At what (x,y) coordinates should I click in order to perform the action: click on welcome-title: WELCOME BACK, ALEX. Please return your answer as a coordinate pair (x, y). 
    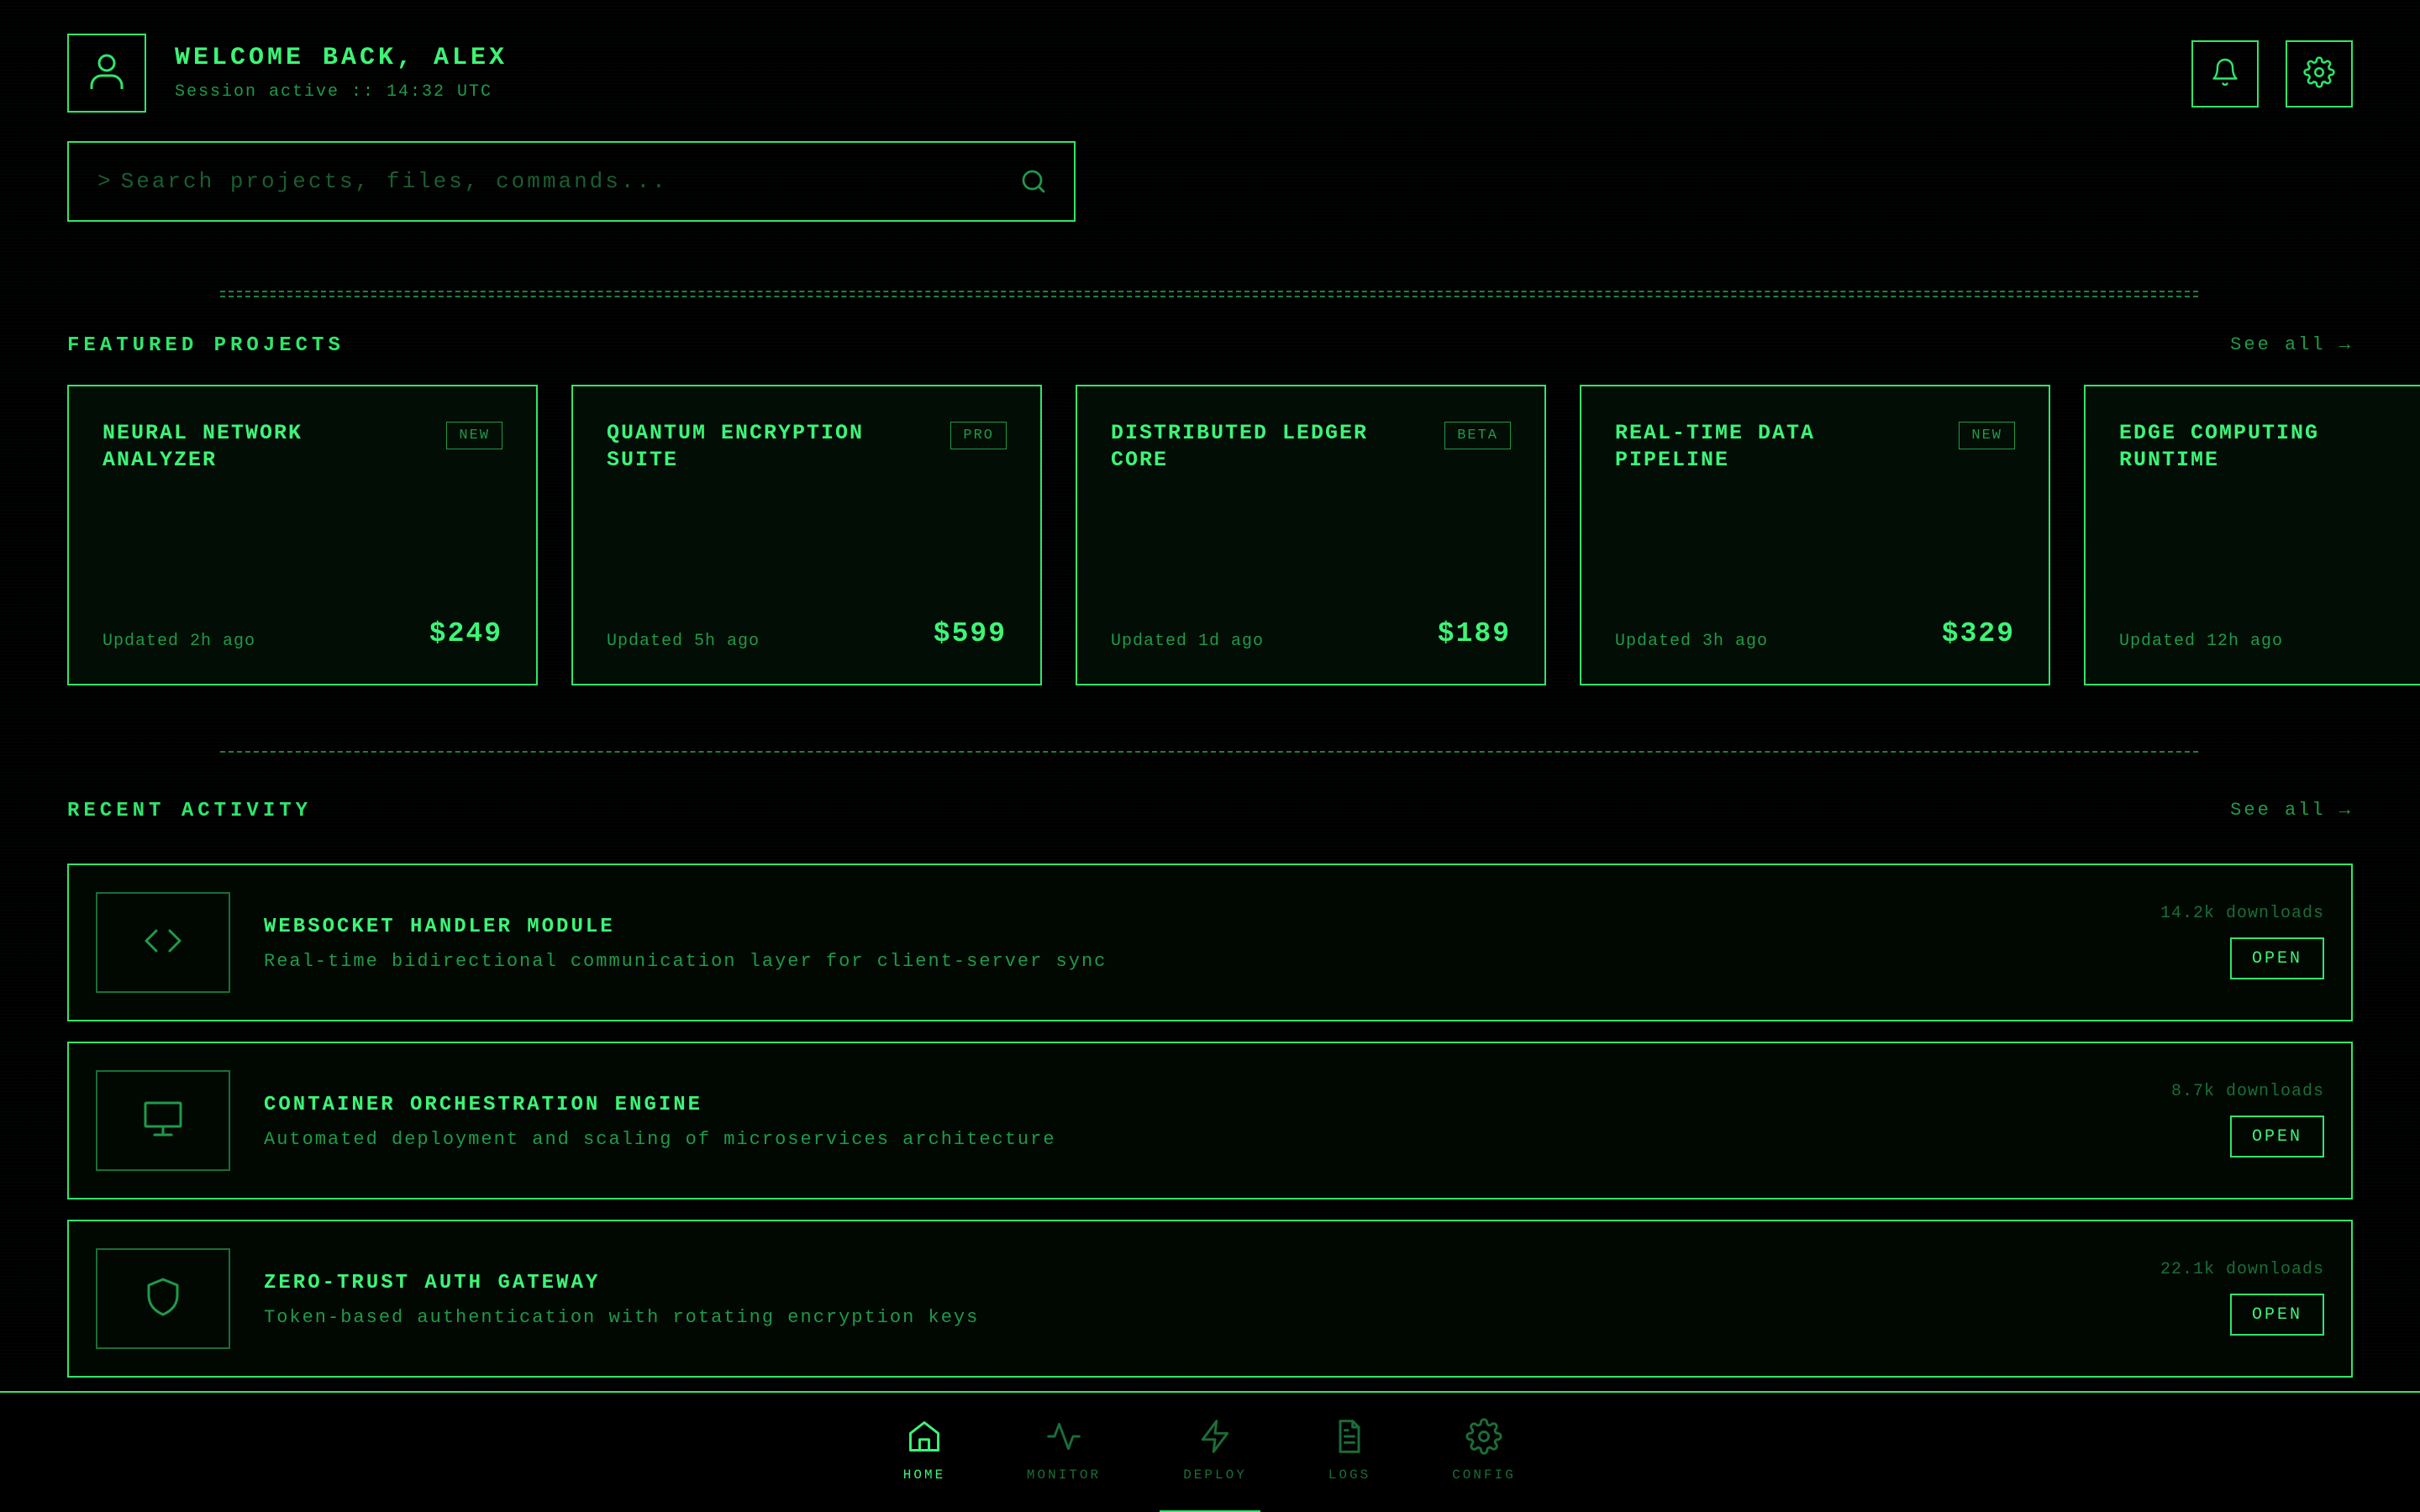
    Looking at the image, I should click on (341, 58).